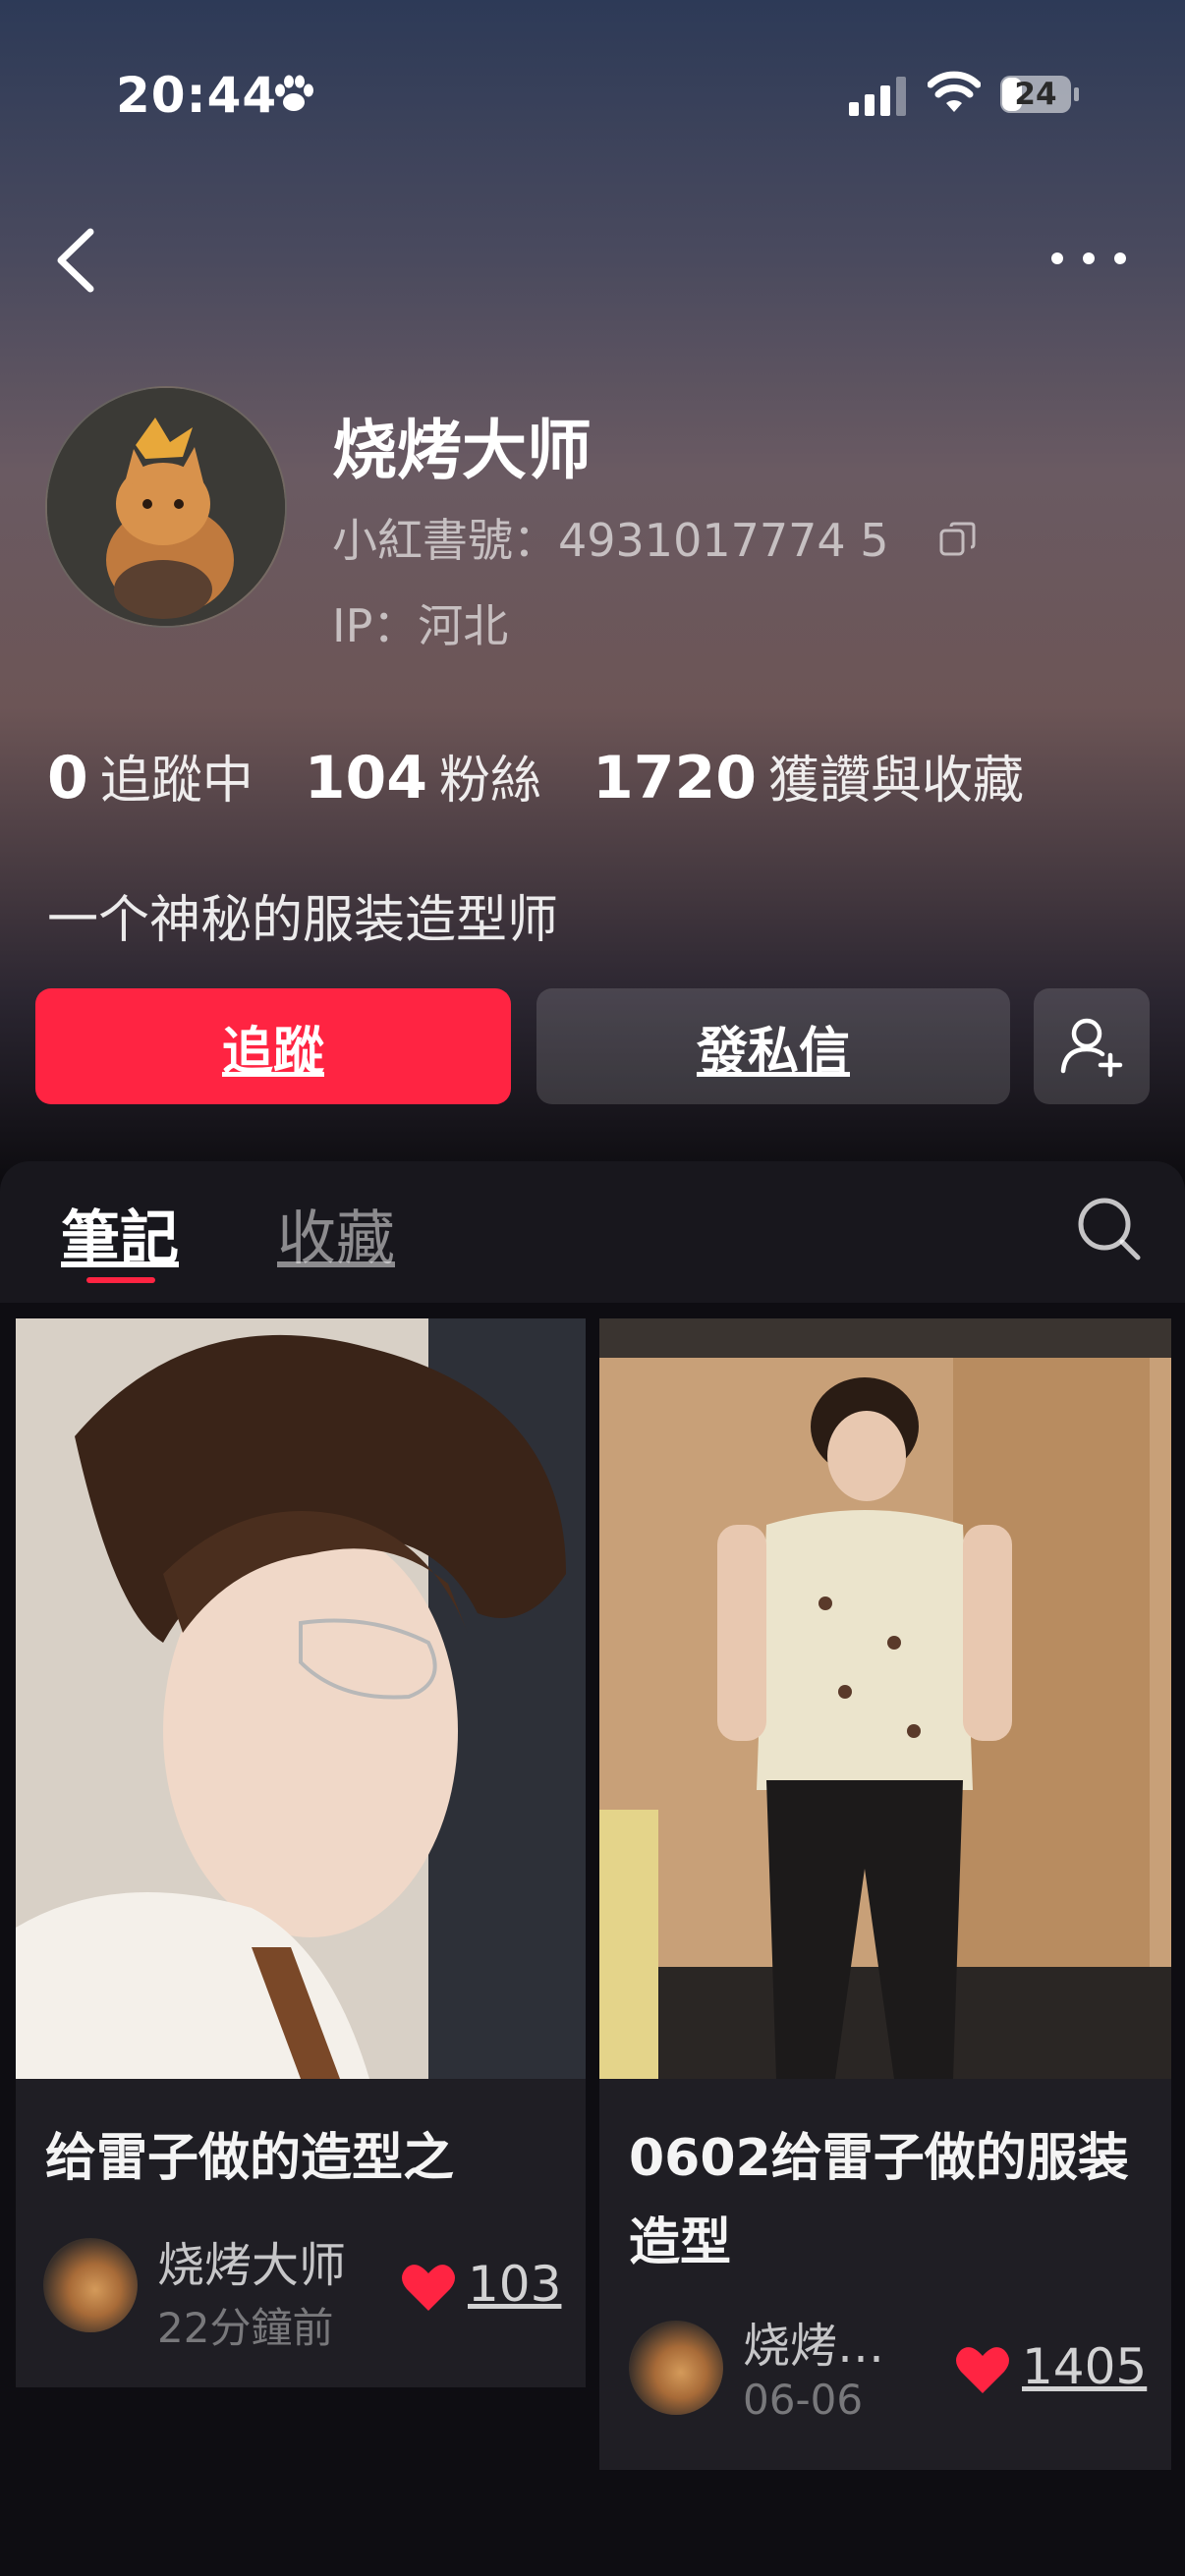 Image resolution: width=1185 pixels, height=2576 pixels. What do you see at coordinates (121, 1280) in the screenshot?
I see `tab-active-indicator` at bounding box center [121, 1280].